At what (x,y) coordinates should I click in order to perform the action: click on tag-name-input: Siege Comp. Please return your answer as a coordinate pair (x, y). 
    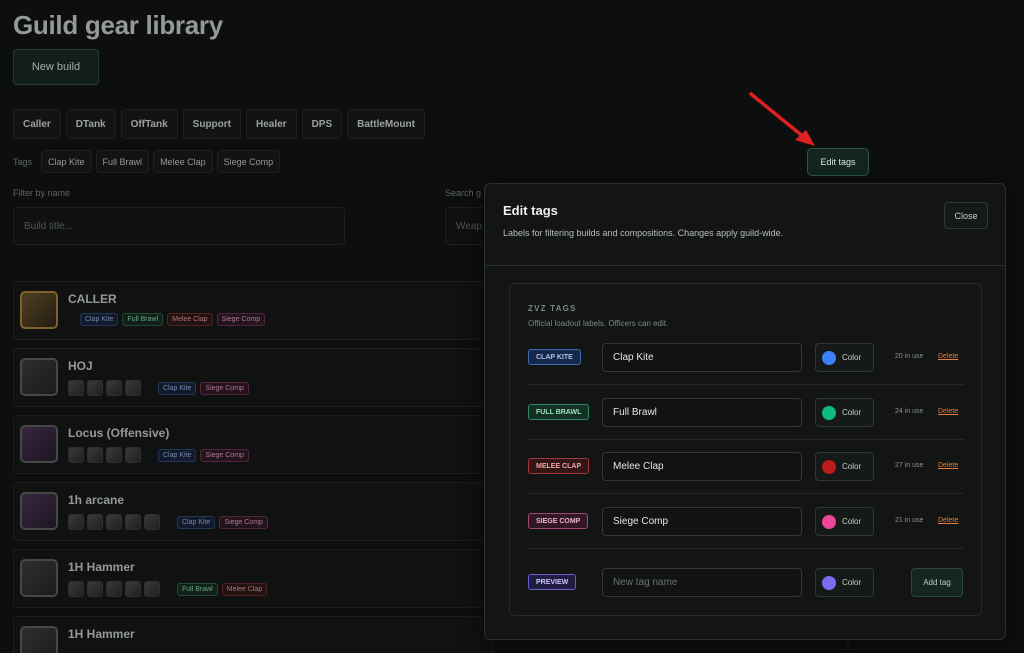
    Looking at the image, I should click on (702, 521).